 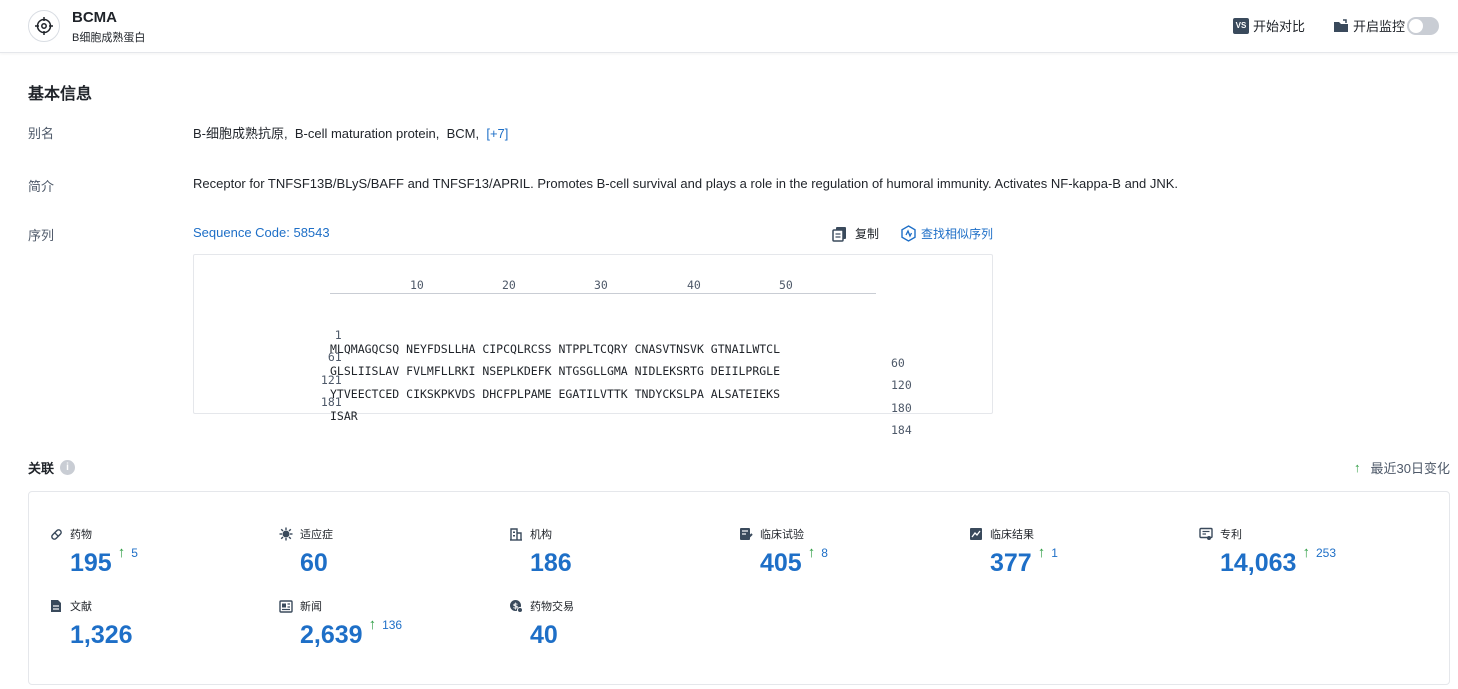 I want to click on sequence-code-link: Sequence Code: 58543, so click(x=261, y=232).